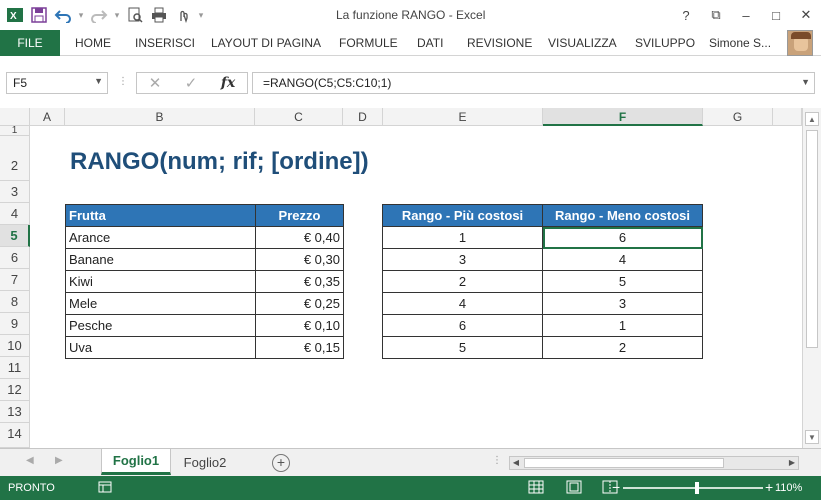  What do you see at coordinates (812, 119) in the screenshot?
I see `scroll-up-icon: ▲` at bounding box center [812, 119].